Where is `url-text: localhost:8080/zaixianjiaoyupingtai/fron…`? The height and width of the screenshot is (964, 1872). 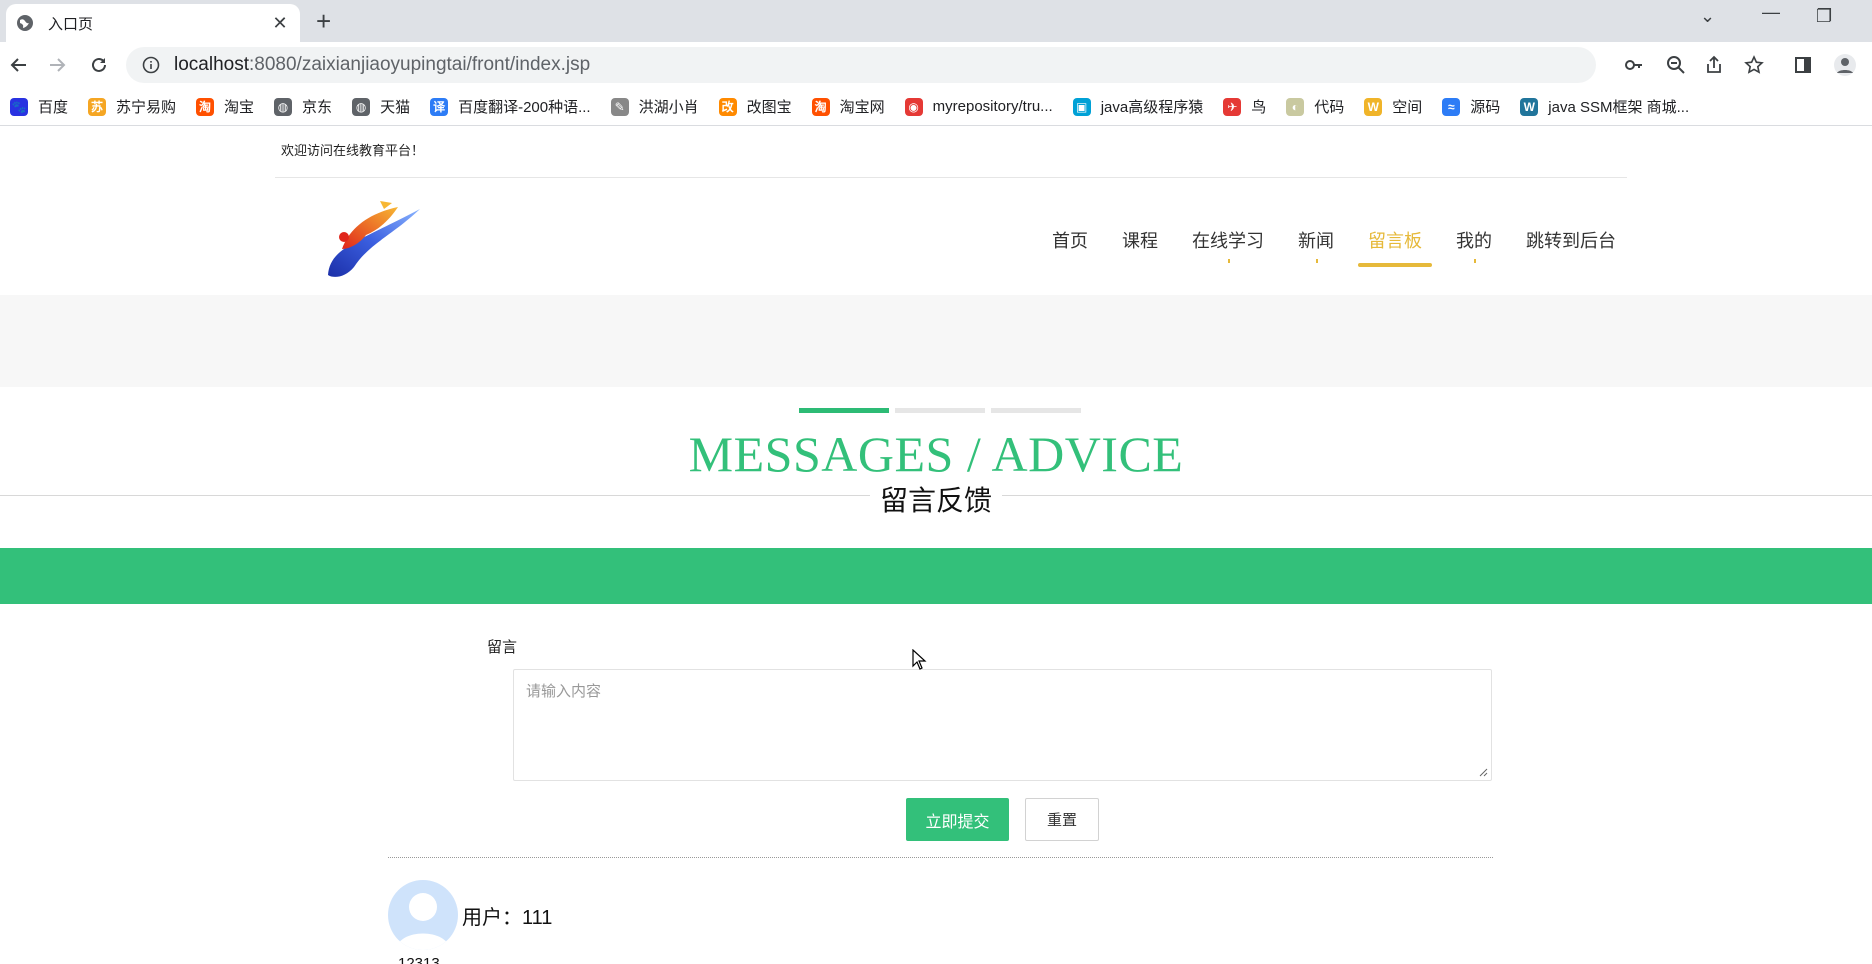
url-text: localhost:8080/zaixianjiaoyupingtai/fron… is located at coordinates (382, 64).